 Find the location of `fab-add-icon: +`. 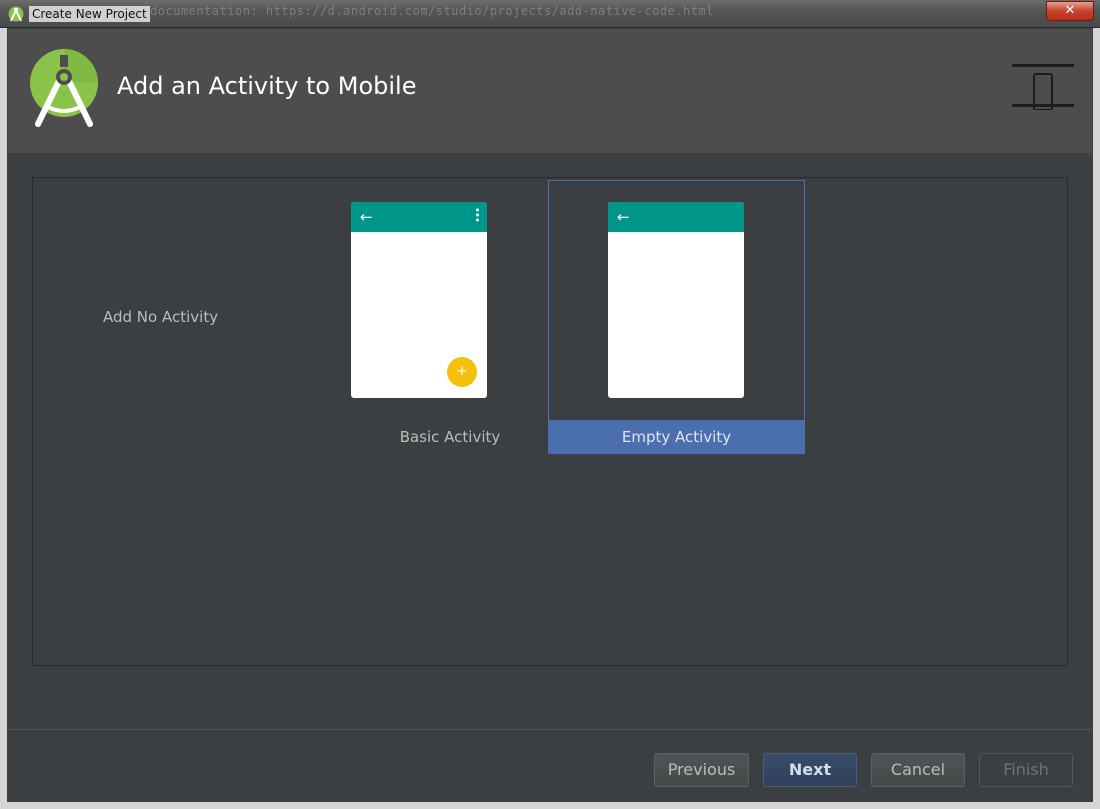

fab-add-icon: + is located at coordinates (462, 372).